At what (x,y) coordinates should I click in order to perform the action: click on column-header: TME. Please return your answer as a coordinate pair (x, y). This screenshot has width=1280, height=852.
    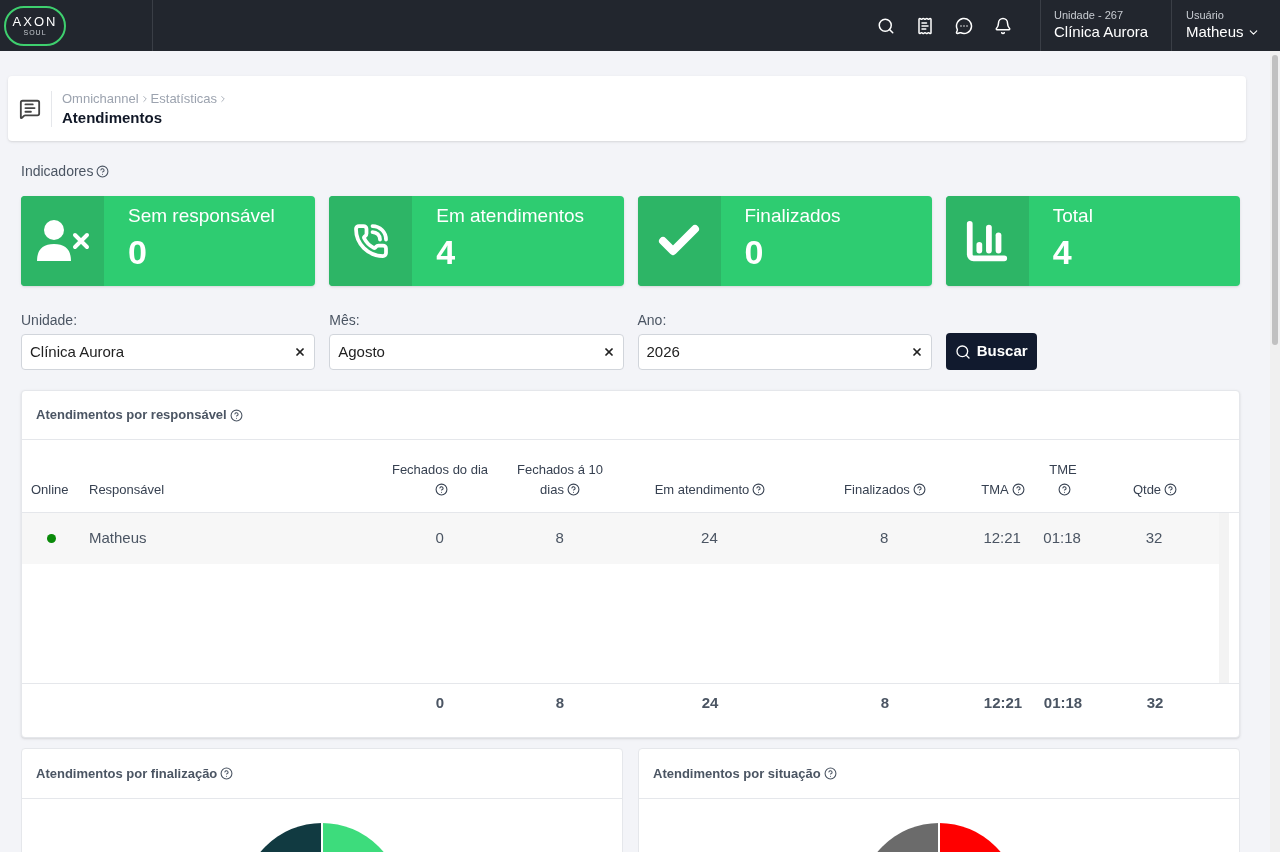
    Looking at the image, I should click on (1063, 479).